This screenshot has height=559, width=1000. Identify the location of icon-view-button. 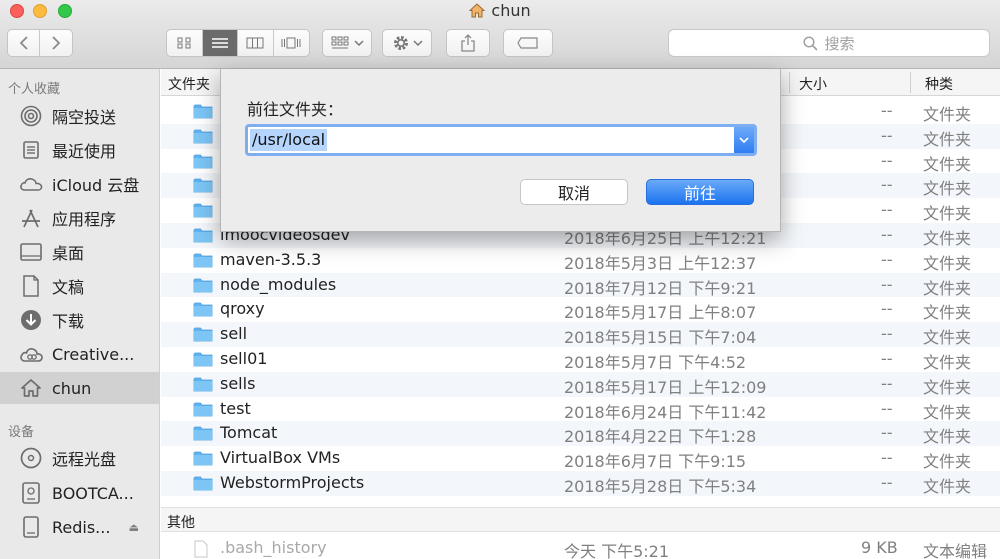
(185, 43).